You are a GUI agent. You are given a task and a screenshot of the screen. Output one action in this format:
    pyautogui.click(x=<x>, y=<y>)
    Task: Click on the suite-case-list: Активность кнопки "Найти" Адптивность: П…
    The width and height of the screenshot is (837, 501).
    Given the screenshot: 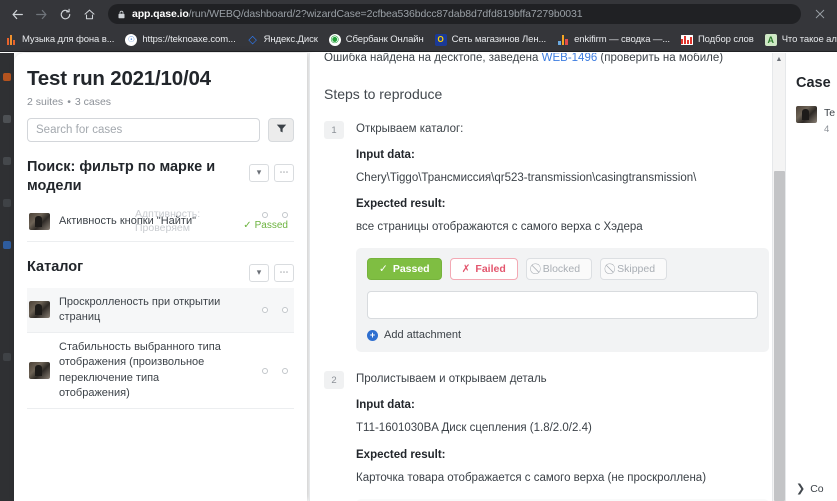 What is the action you would take?
    pyautogui.click(x=160, y=222)
    